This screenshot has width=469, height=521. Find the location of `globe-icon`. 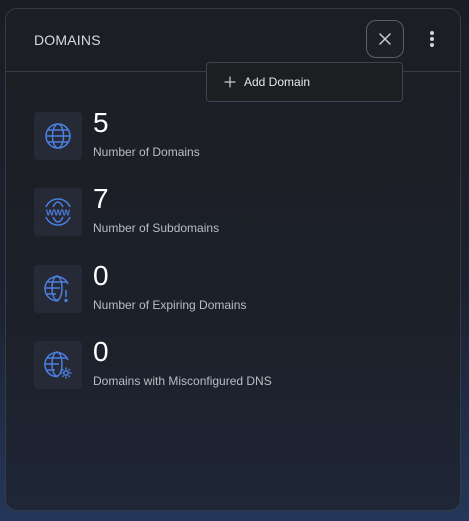

globe-icon is located at coordinates (58, 136).